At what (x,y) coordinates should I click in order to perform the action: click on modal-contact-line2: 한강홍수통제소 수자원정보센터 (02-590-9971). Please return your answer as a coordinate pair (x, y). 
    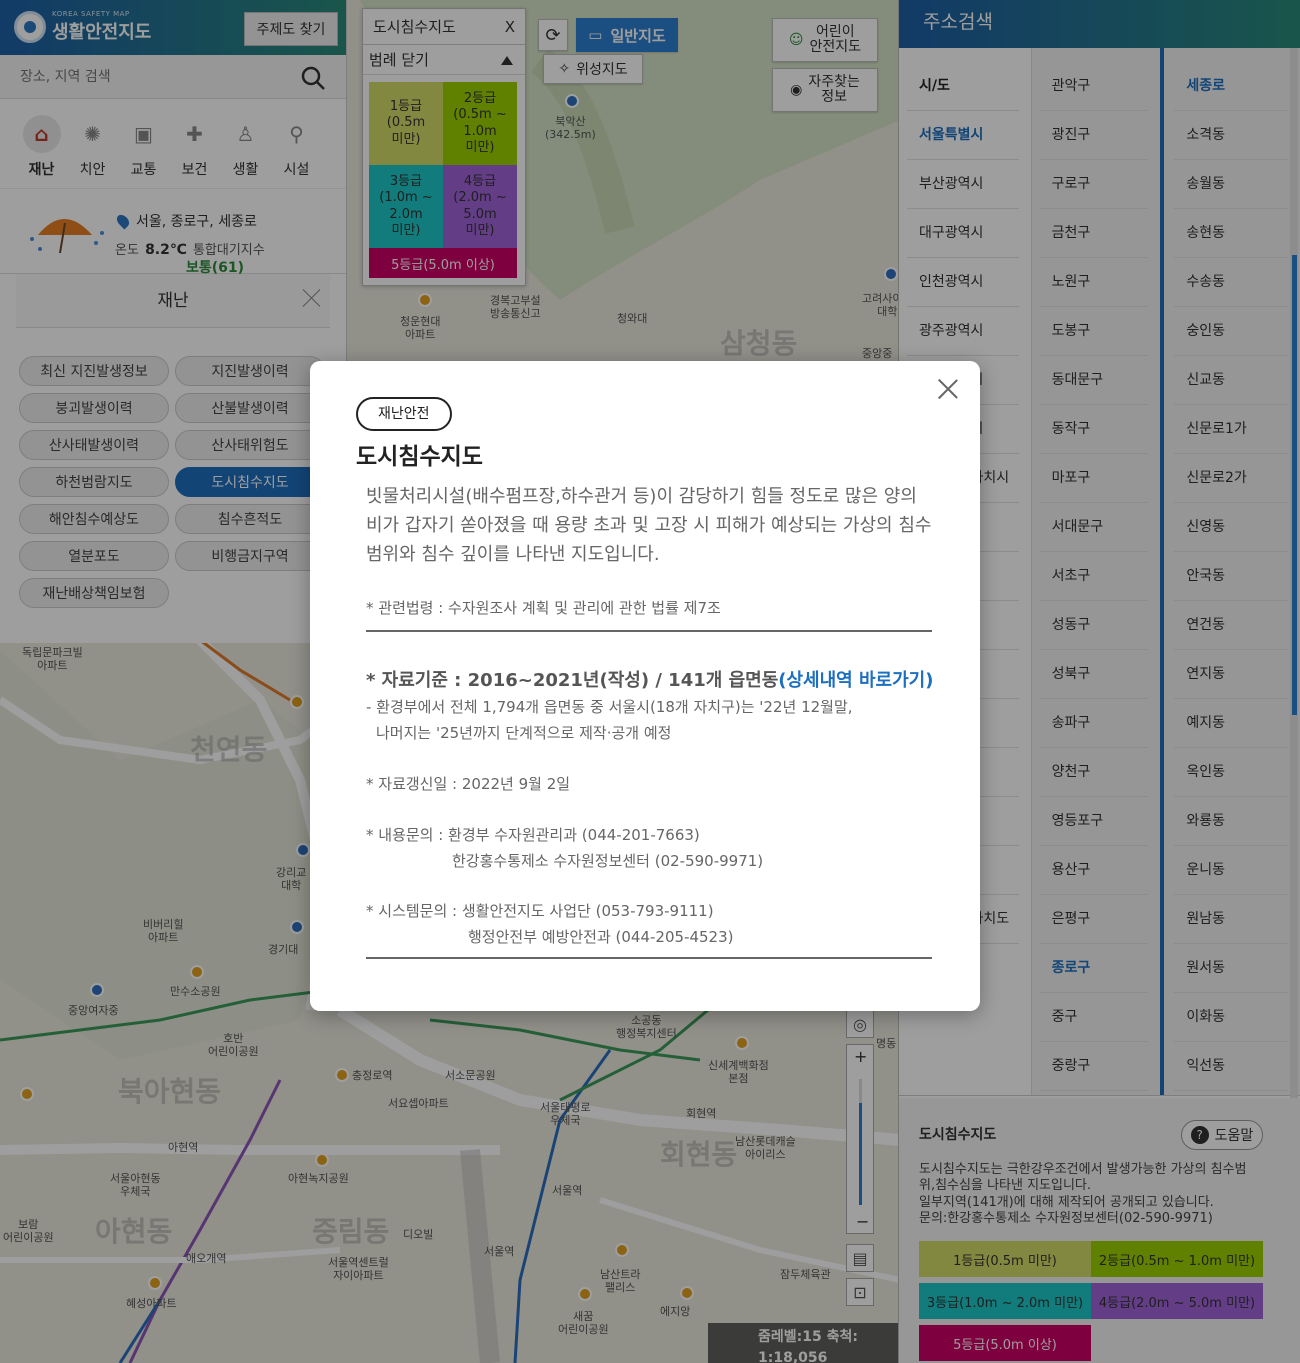
    Looking at the image, I should click on (608, 860).